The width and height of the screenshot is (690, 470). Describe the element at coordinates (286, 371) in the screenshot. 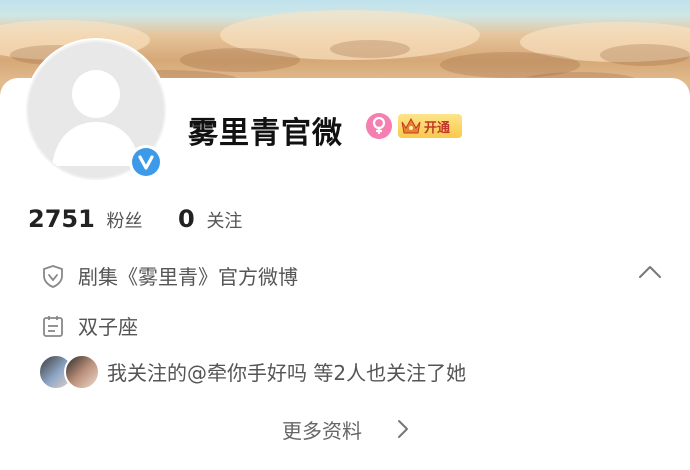

I see `mutual-follow-text: 我关注的@牵你手好吗 等2人也关注了她` at that location.